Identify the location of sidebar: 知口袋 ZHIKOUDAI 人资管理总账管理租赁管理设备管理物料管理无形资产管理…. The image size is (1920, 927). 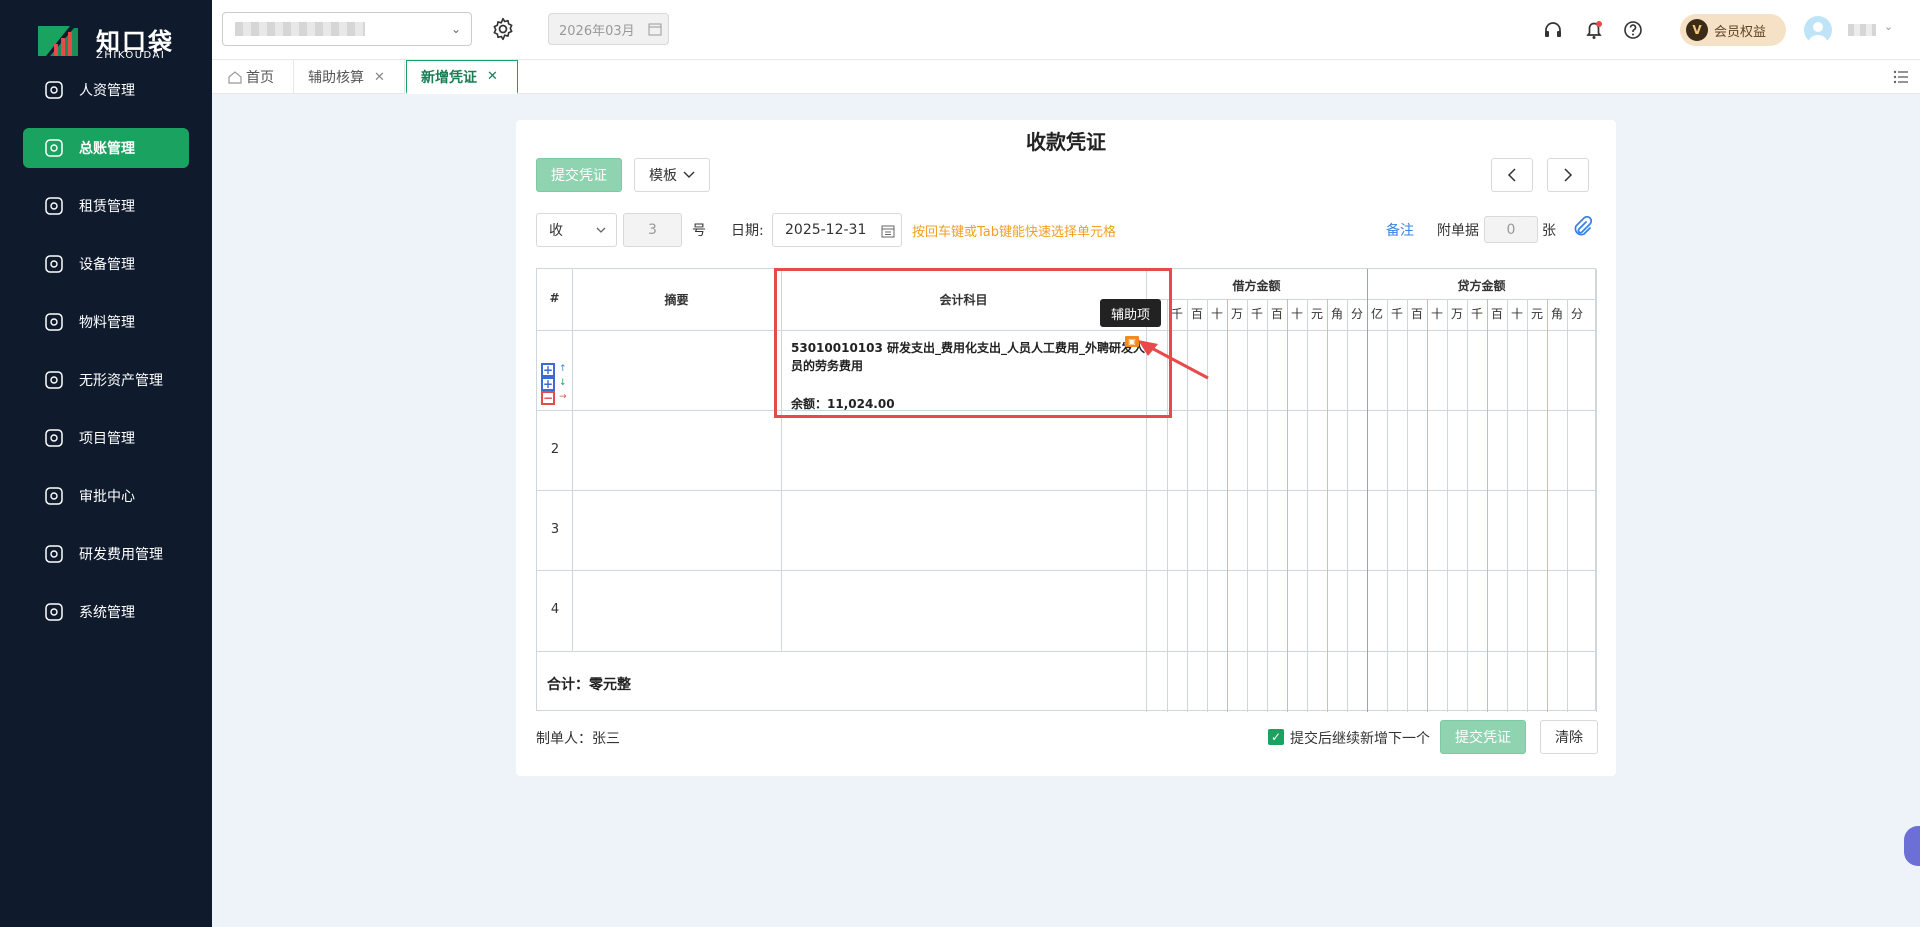
(106, 463).